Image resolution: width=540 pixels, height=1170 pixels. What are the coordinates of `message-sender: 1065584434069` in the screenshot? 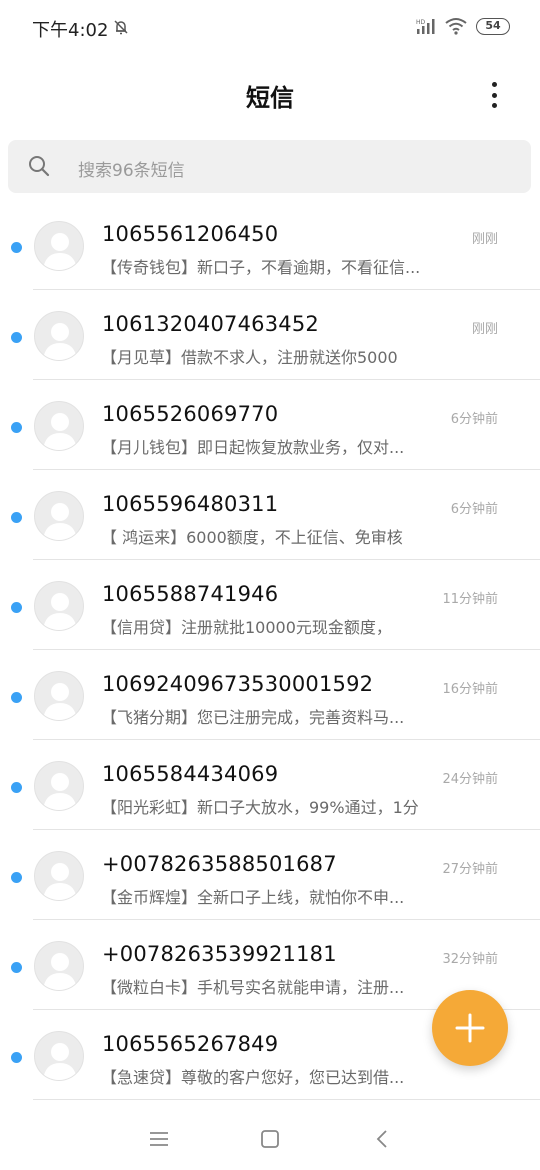 It's located at (190, 774).